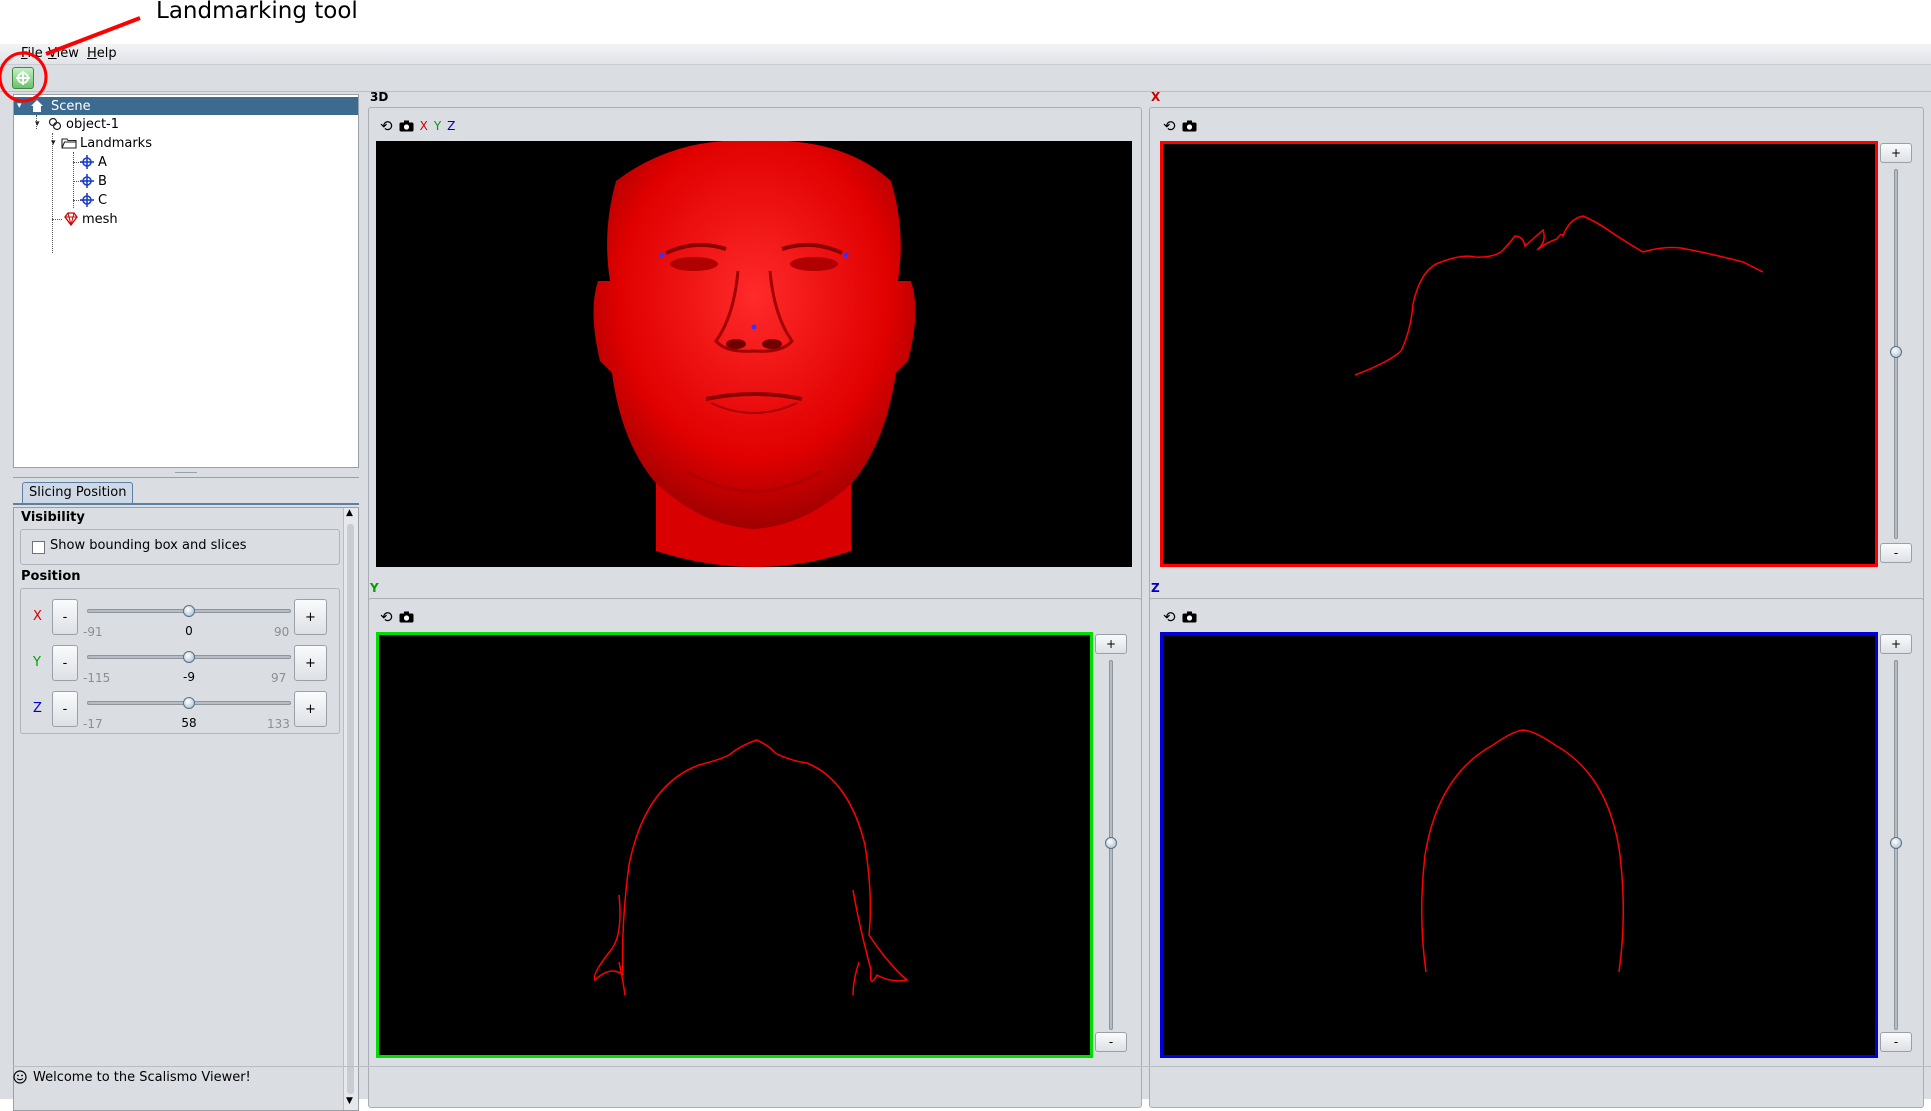  Describe the element at coordinates (186, 477) in the screenshot. I see `divider` at that location.